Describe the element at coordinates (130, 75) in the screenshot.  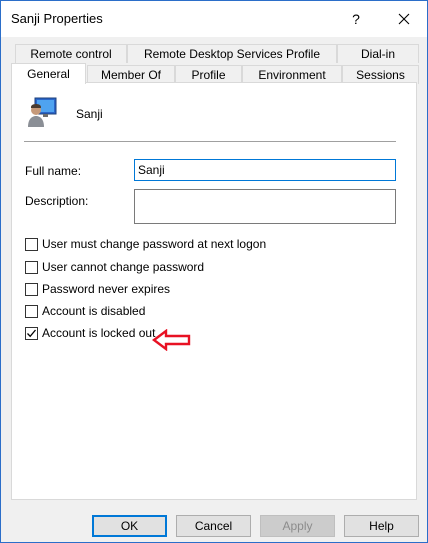
I see `tab-label: Member Of` at that location.